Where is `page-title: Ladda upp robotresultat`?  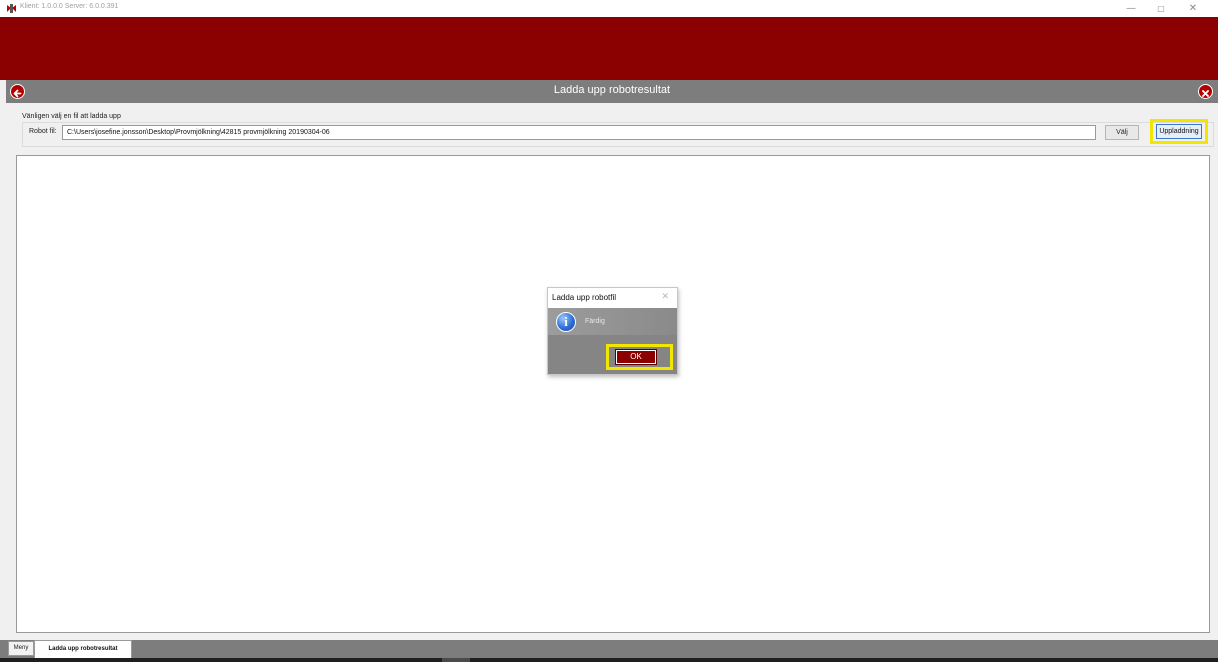
page-title: Ladda upp robotresultat is located at coordinates (612, 90).